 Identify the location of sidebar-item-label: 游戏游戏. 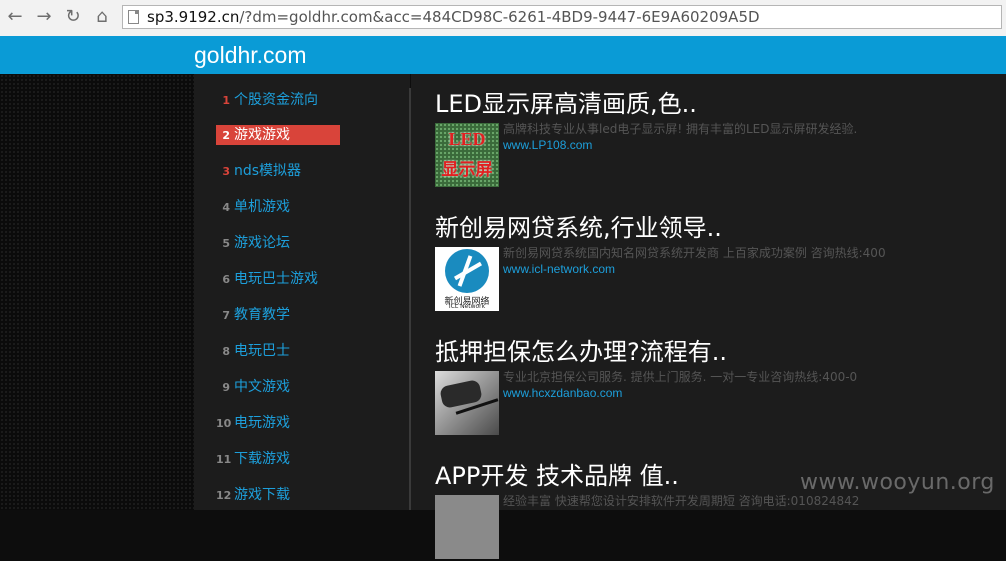
(262, 135).